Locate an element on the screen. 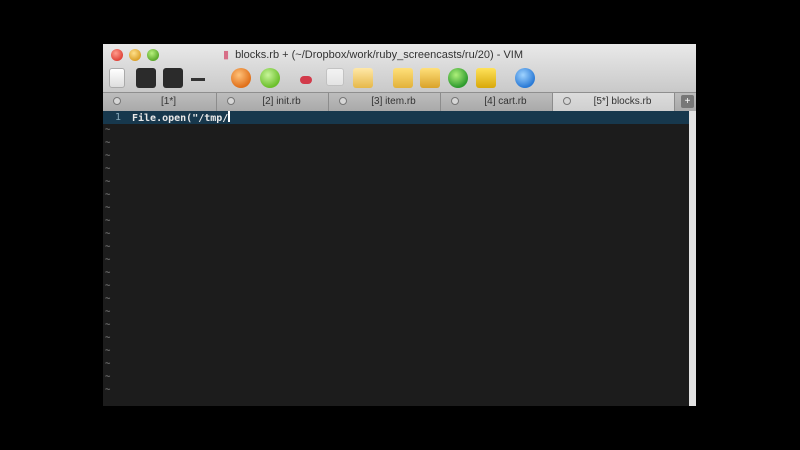  code-text: File.open("/tmp/ is located at coordinates (180, 118).